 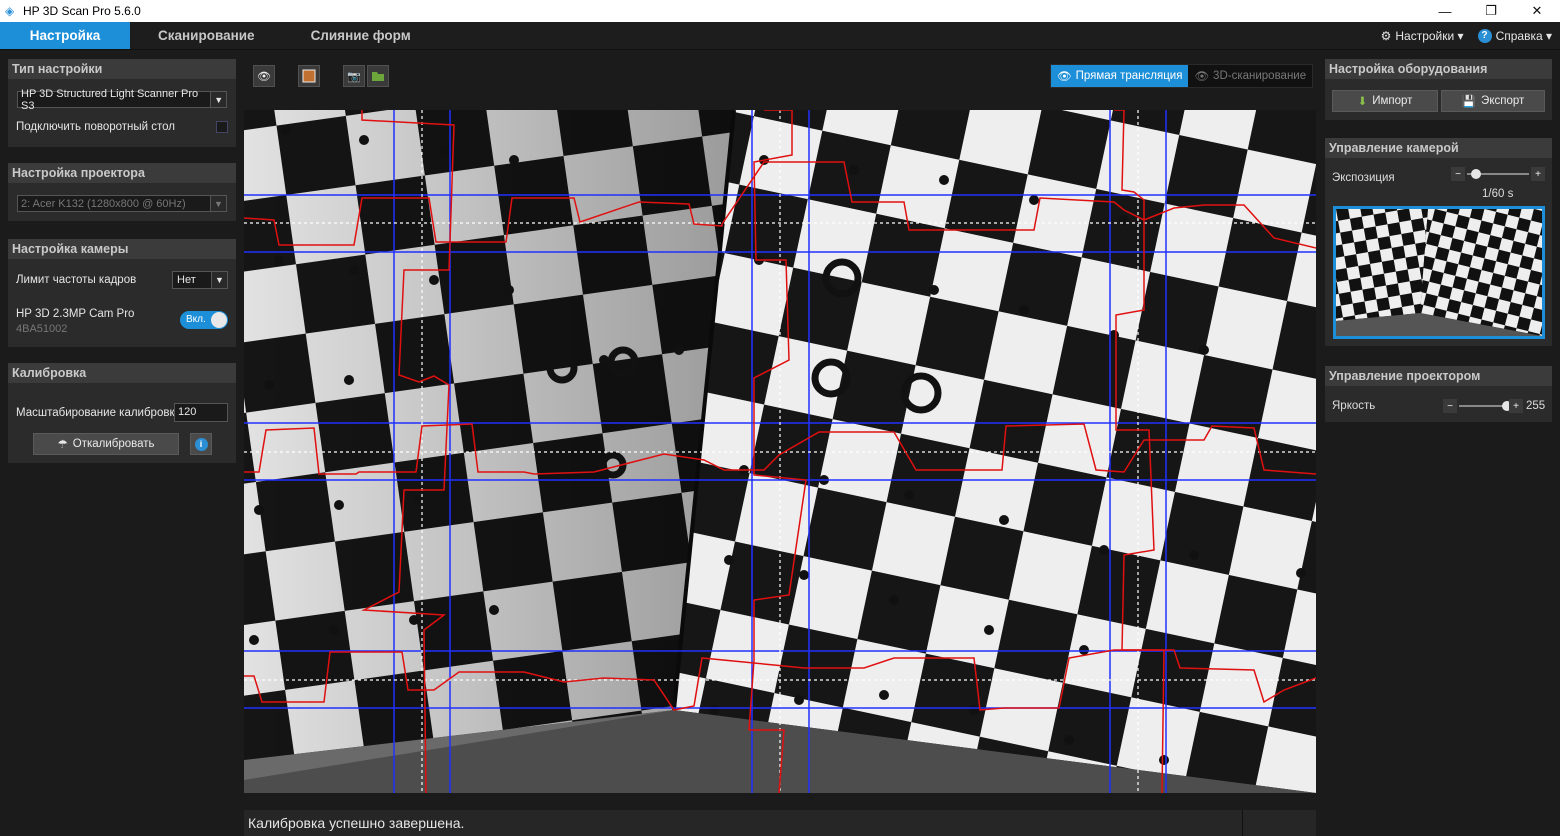 What do you see at coordinates (222, 127) in the screenshot?
I see `turntable-checkbox` at bounding box center [222, 127].